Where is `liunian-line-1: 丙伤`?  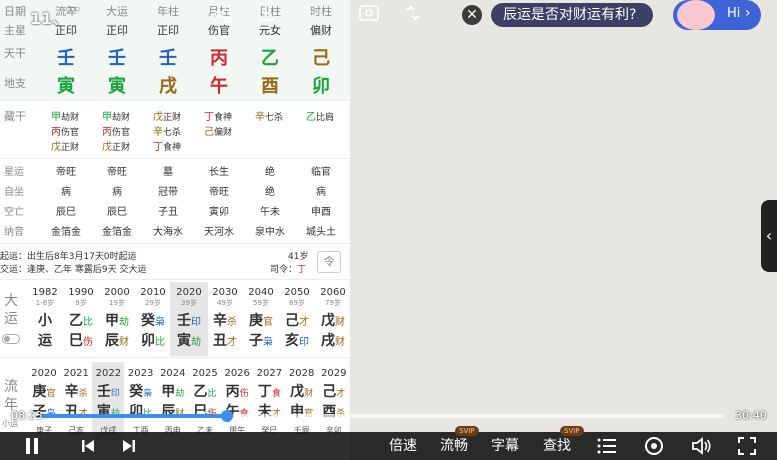 liunian-line-1: 丙伤 is located at coordinates (237, 391).